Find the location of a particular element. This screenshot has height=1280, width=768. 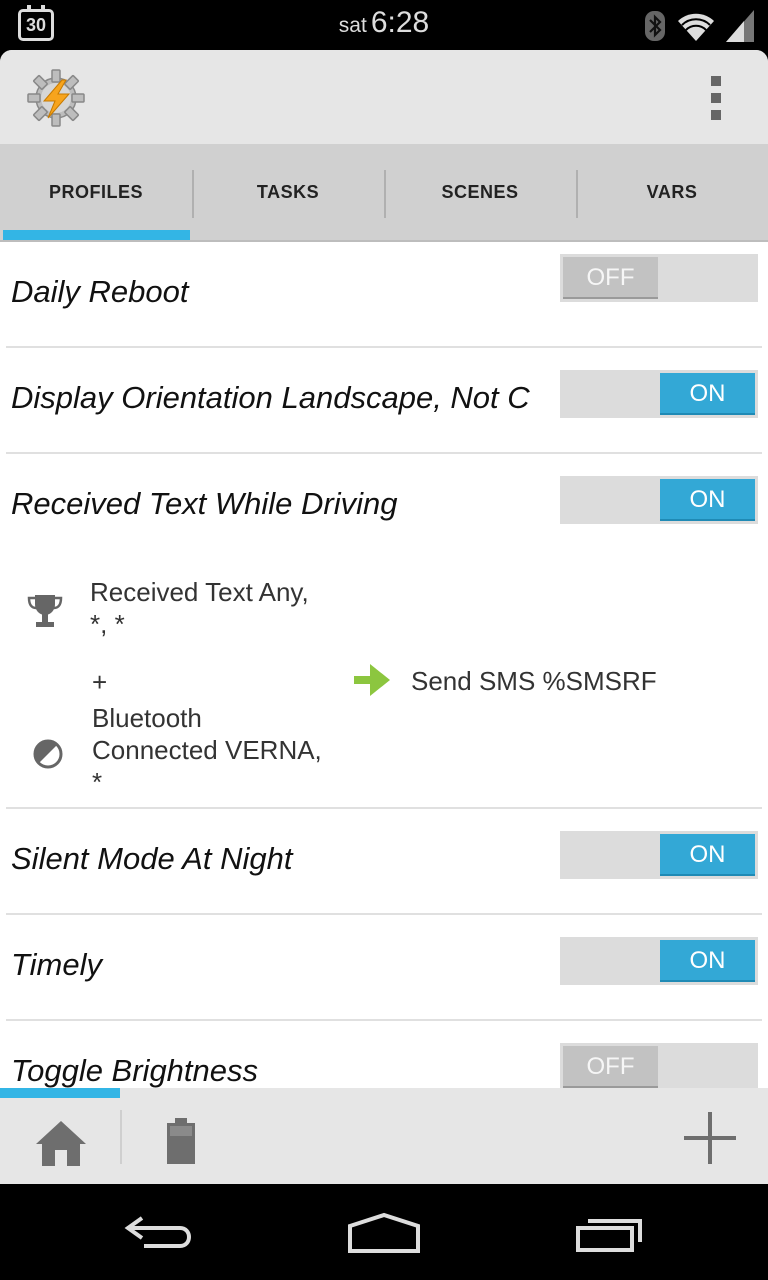

status-bar: 30 sat 6:28 is located at coordinates (384, 25).